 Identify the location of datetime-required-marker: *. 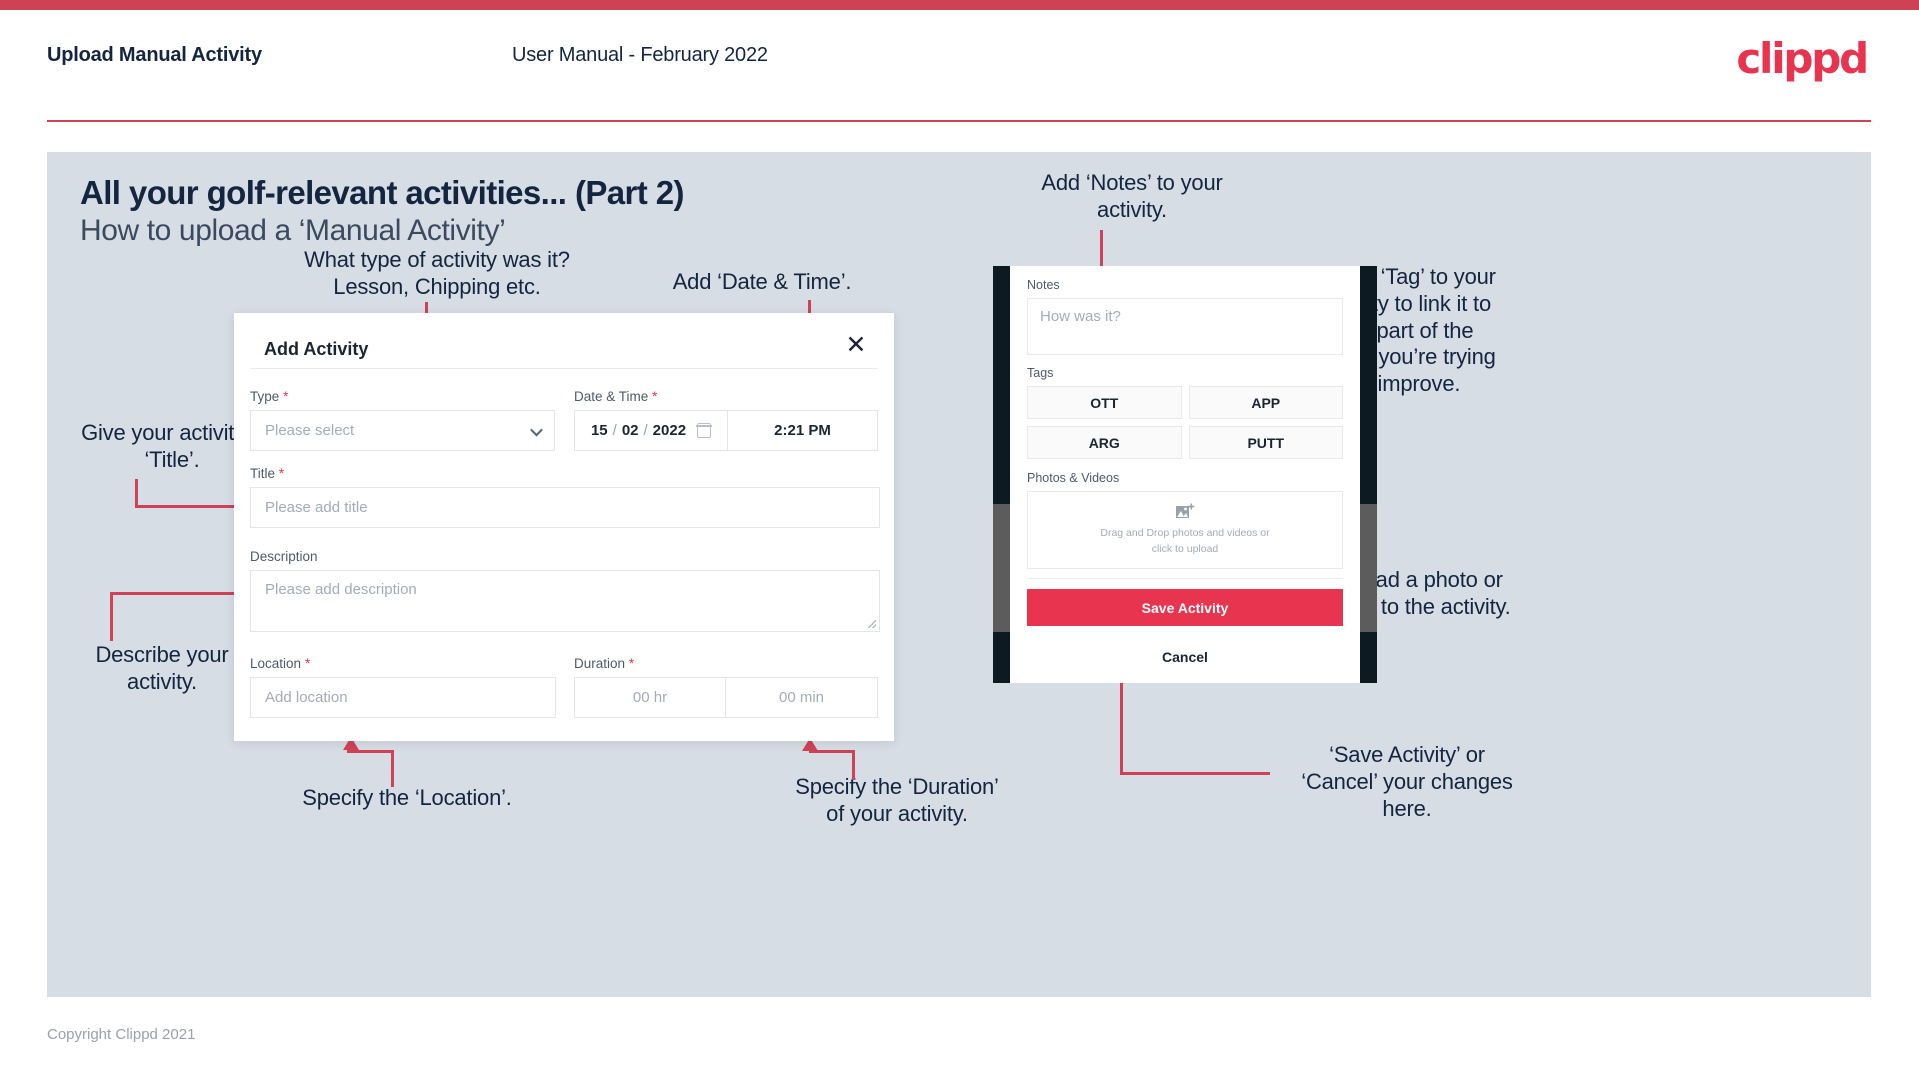
(655, 396).